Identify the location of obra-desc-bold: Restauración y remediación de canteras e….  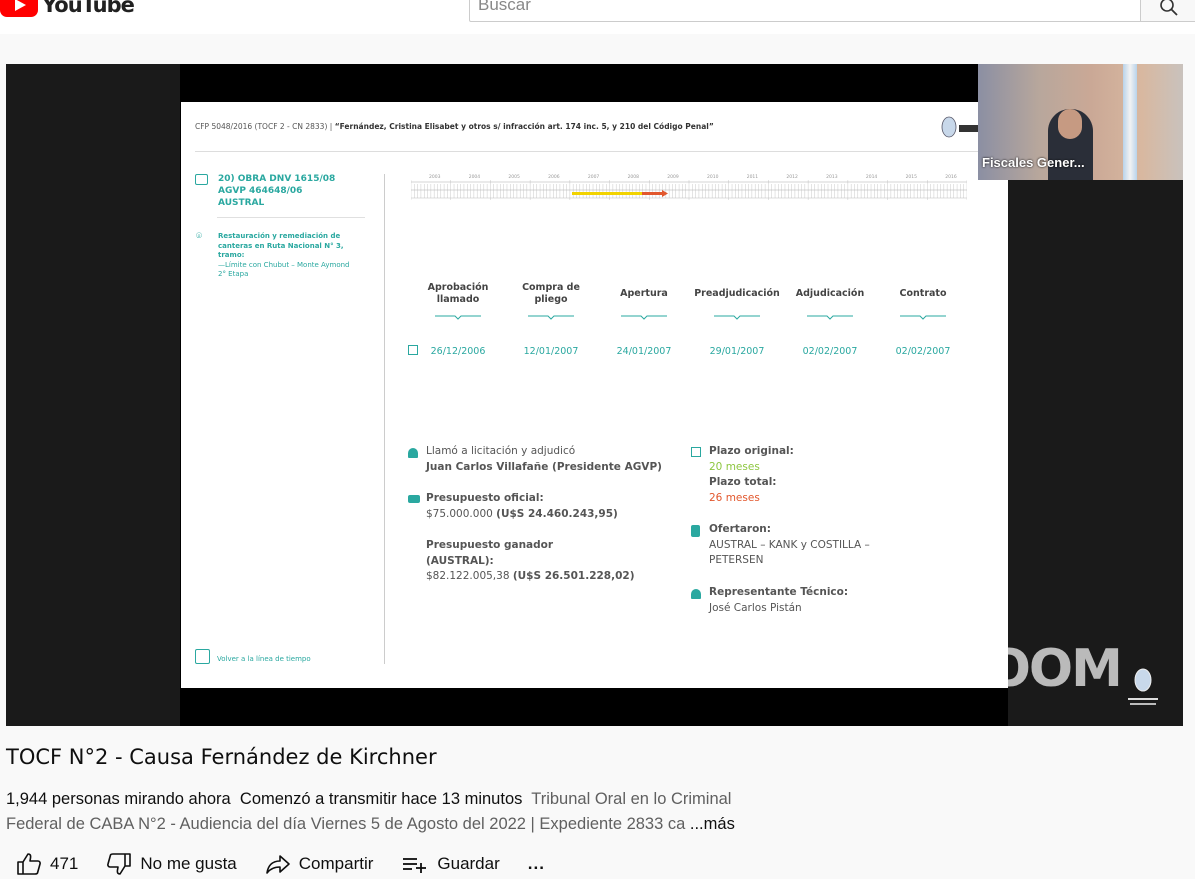
(281, 245).